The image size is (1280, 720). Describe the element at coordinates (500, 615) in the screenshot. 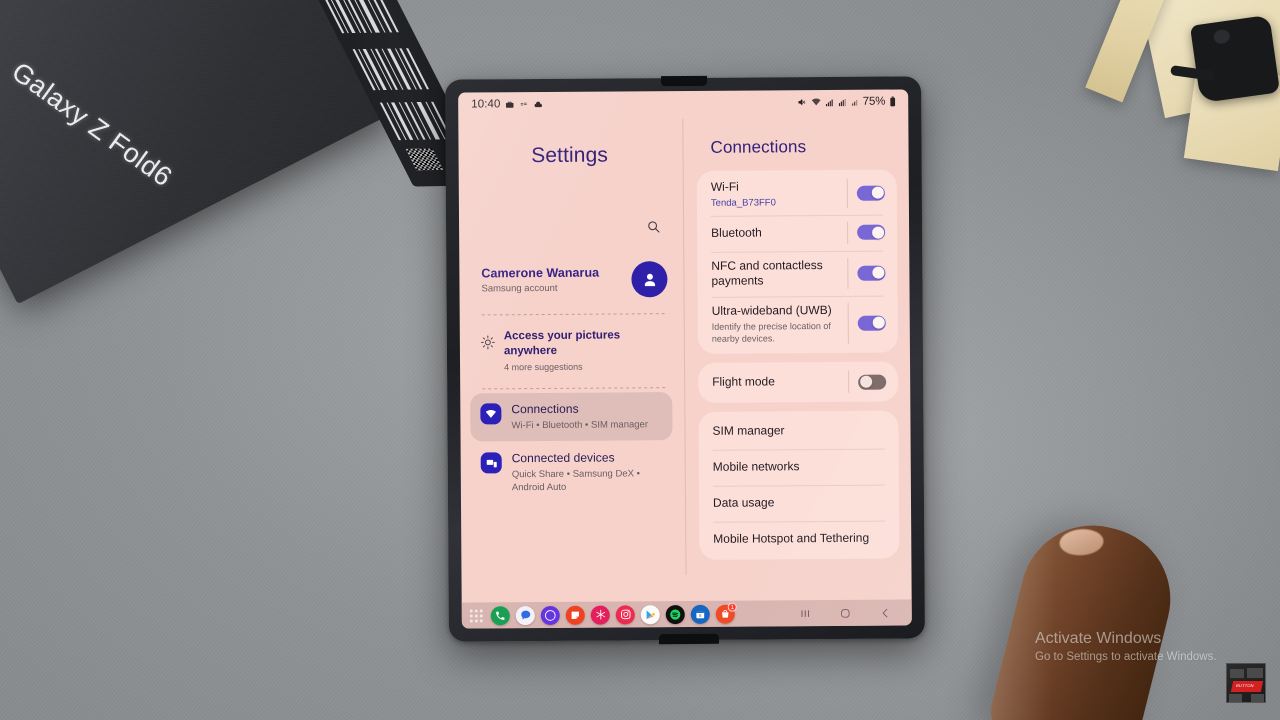

I see `phone-app-icon` at that location.